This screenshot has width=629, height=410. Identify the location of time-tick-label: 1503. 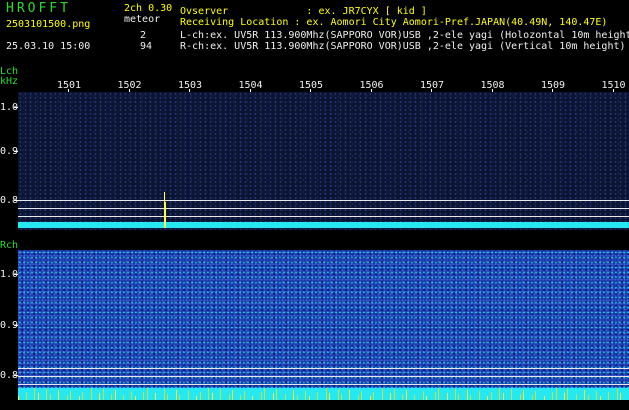
(190, 85).